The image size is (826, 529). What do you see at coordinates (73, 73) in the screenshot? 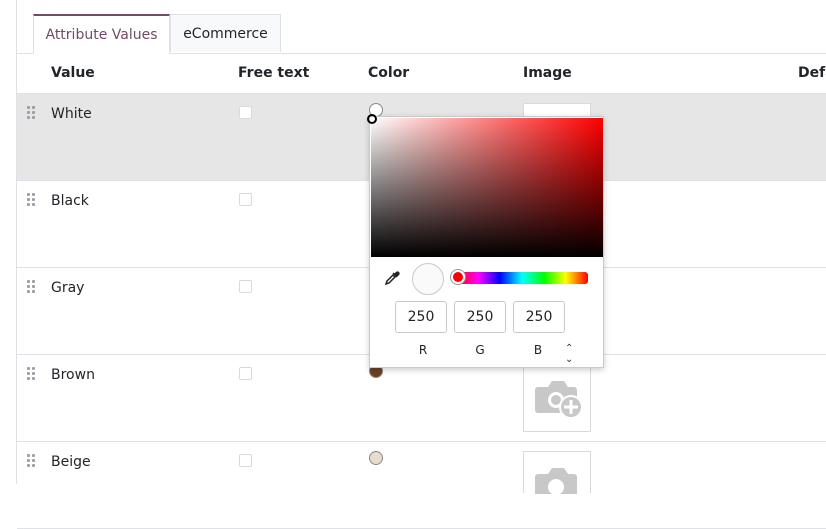
I see `column-header-value: Value` at bounding box center [73, 73].